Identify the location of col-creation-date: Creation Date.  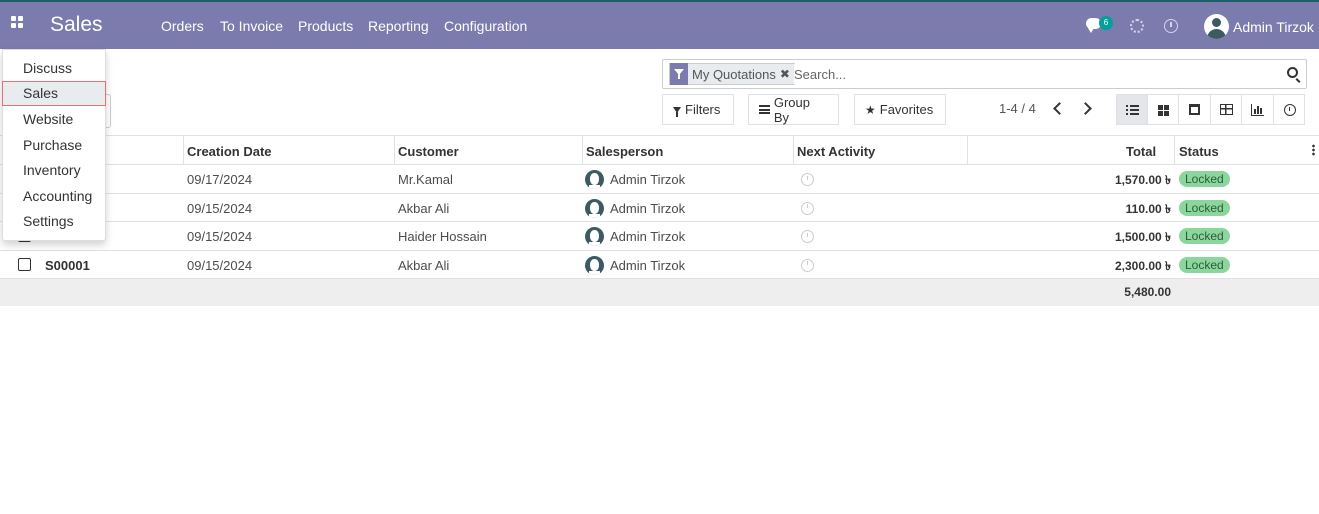
(229, 151).